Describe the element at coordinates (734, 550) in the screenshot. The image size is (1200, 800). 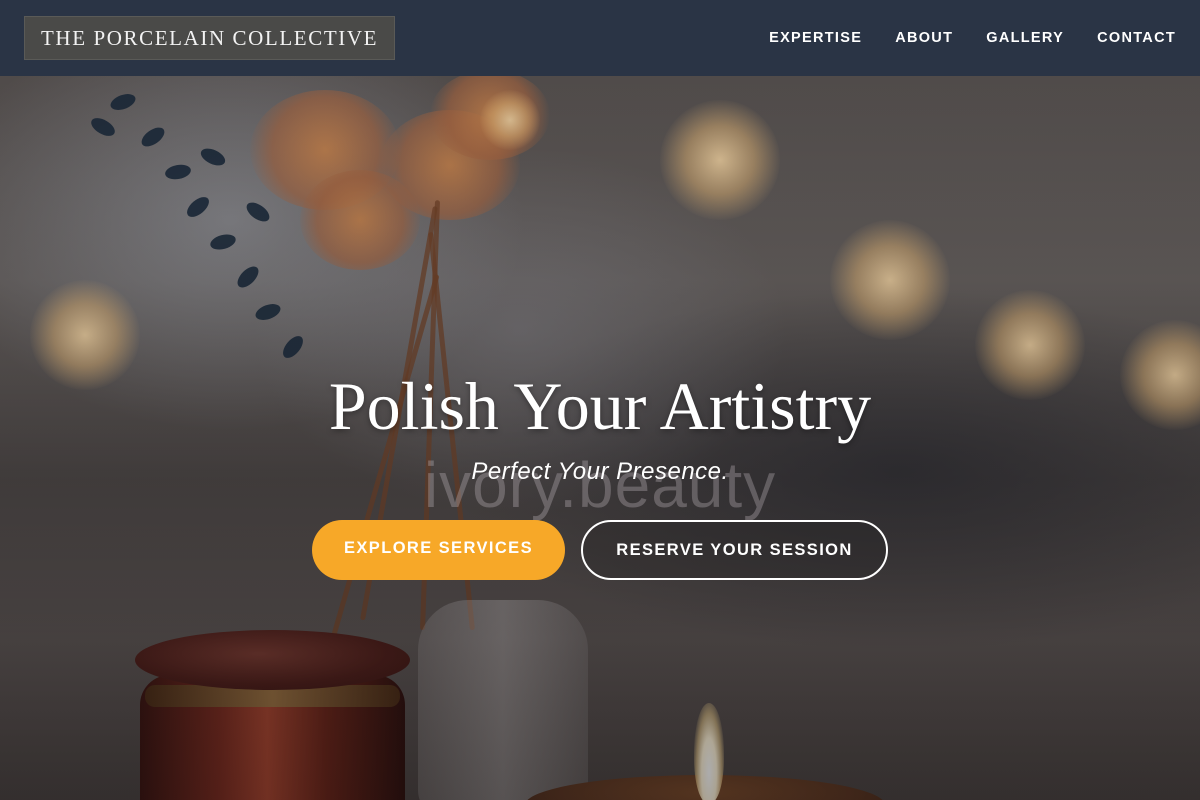
I see `reserve-session-button: RESERVE YOUR SESSION` at that location.